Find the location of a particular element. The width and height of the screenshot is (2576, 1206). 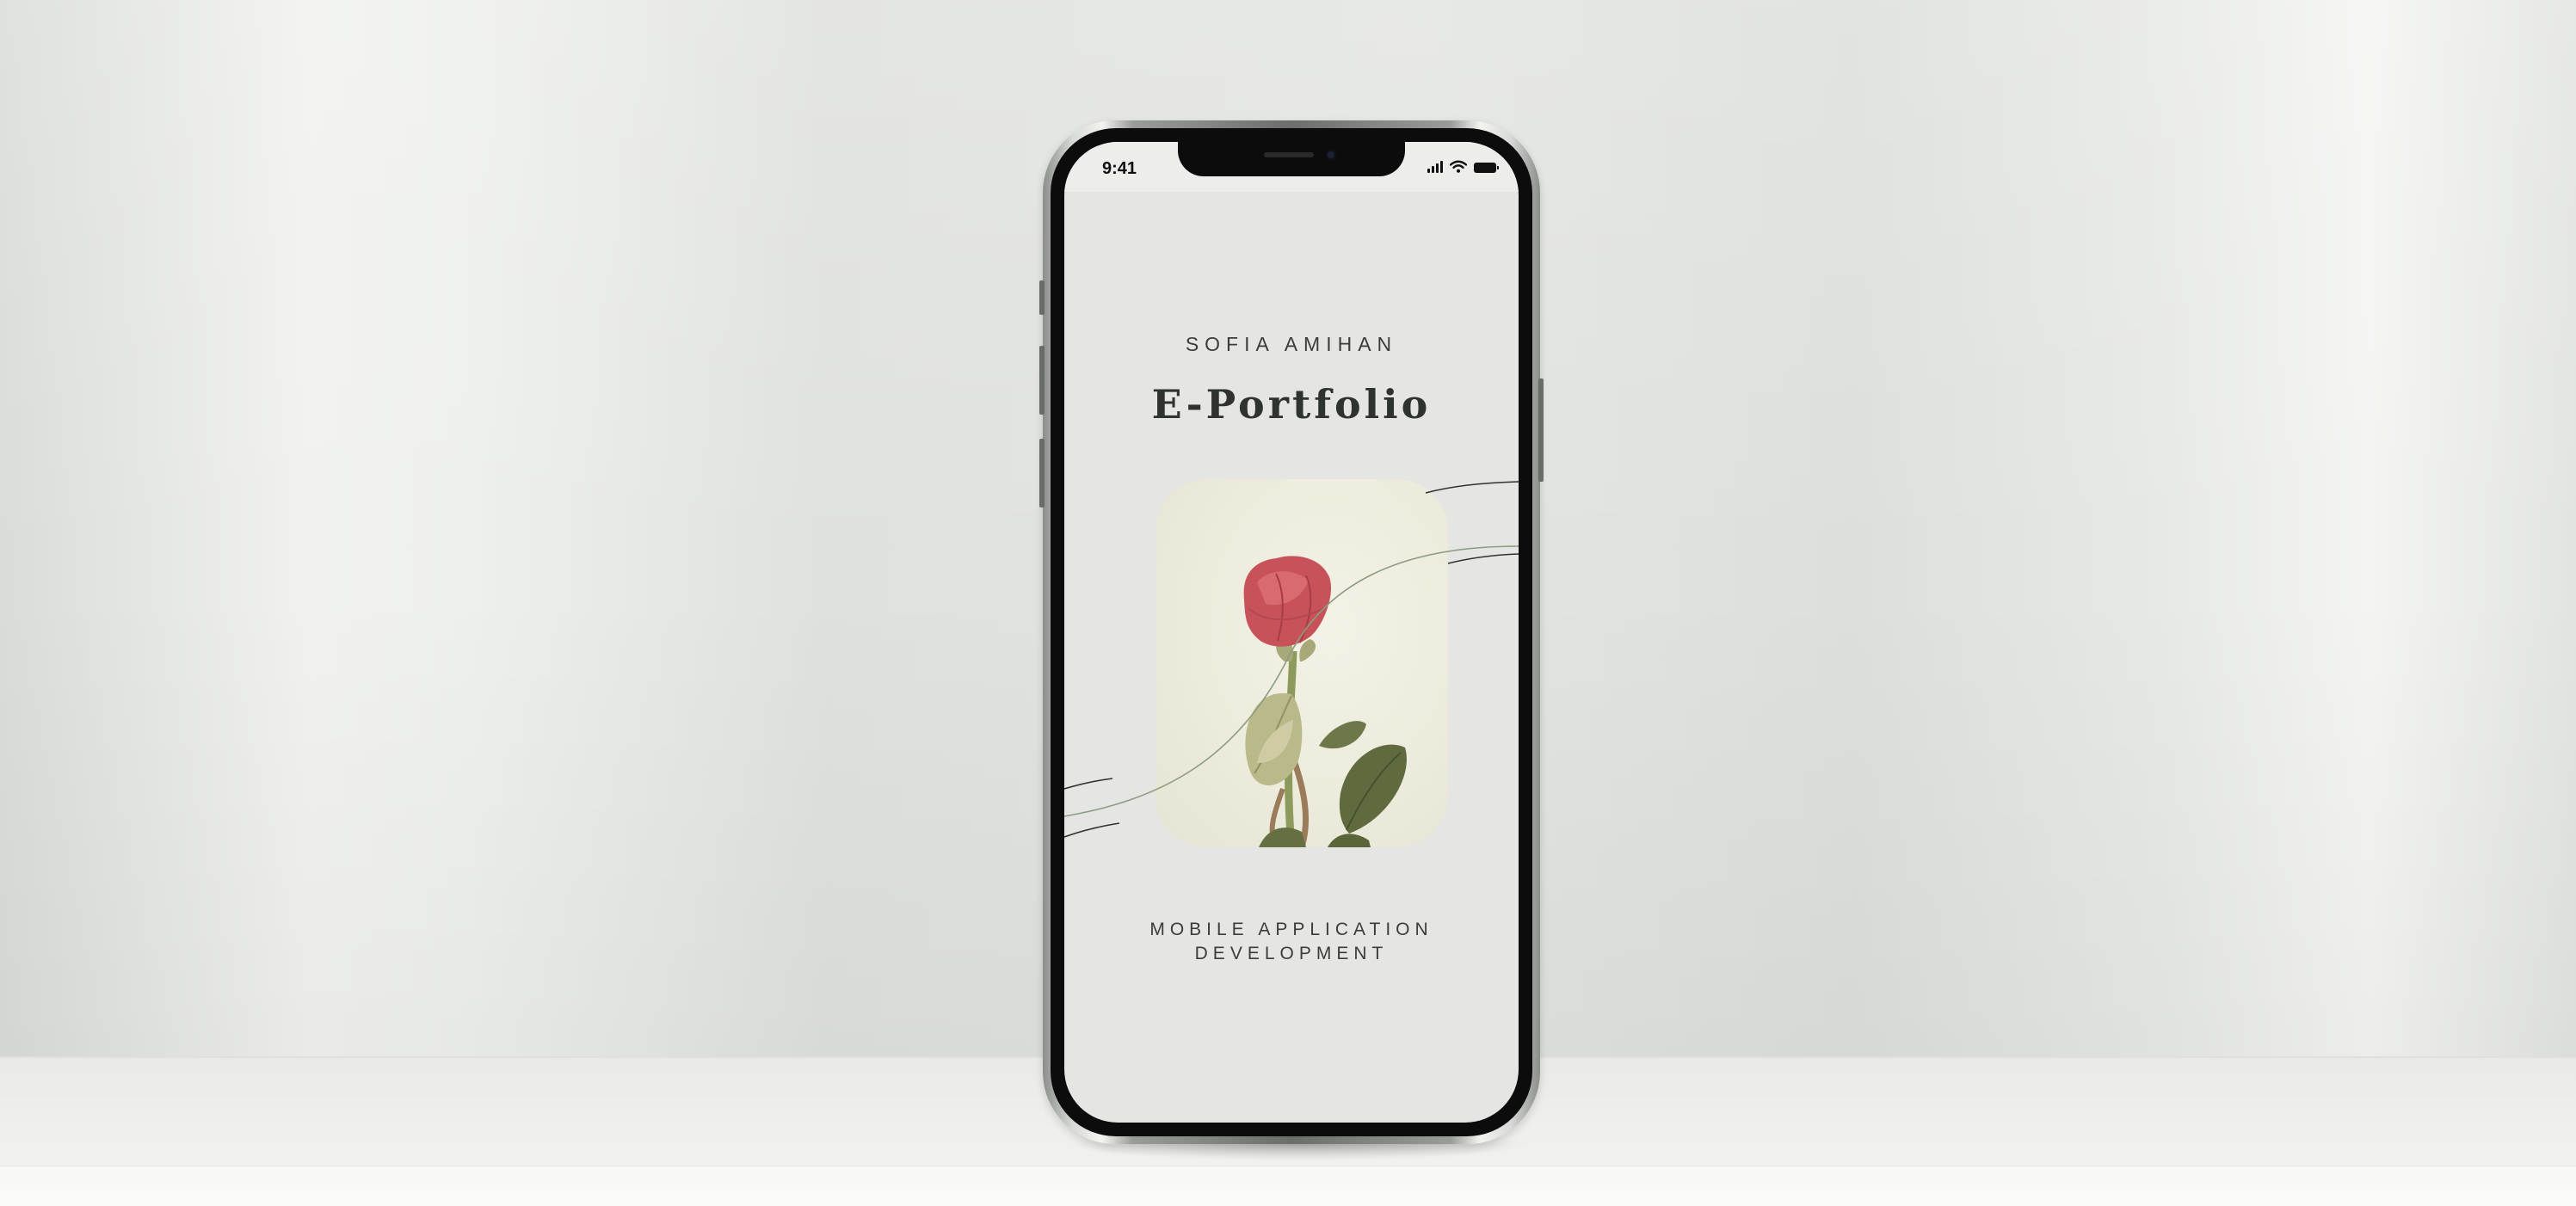

decorative-curves is located at coordinates (1291, 659).